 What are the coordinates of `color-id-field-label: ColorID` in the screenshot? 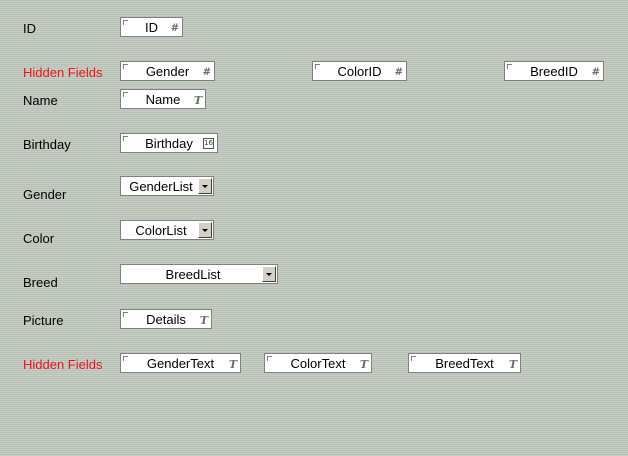 It's located at (359, 71).